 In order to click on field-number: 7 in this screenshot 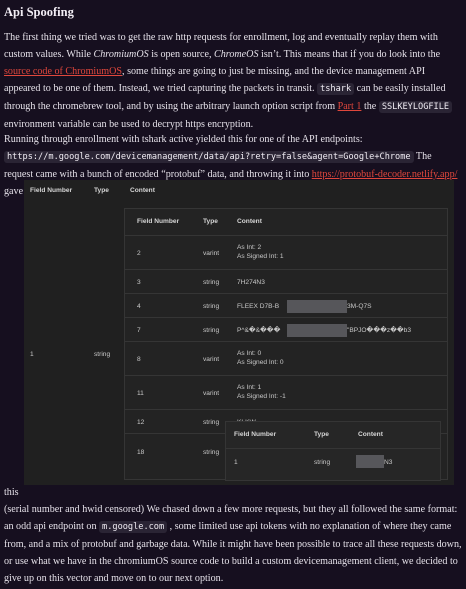, I will do `click(139, 330)`.